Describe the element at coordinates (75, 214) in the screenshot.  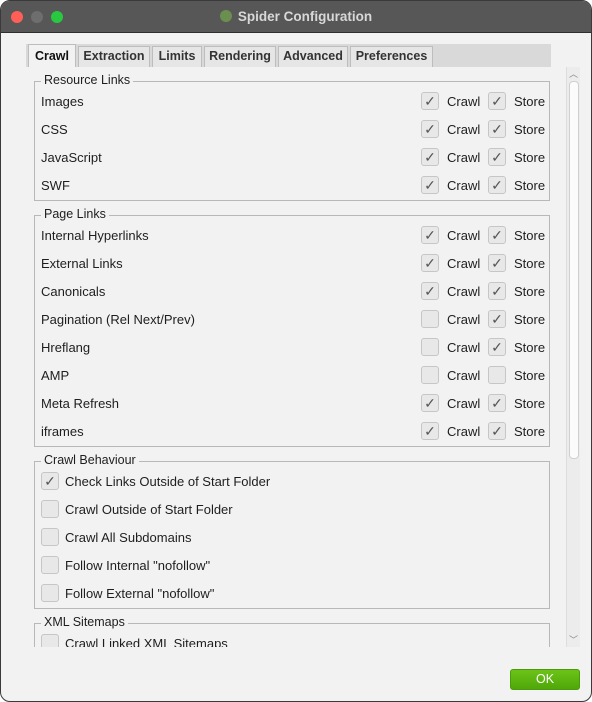
I see `page-links-title: Page Links` at that location.